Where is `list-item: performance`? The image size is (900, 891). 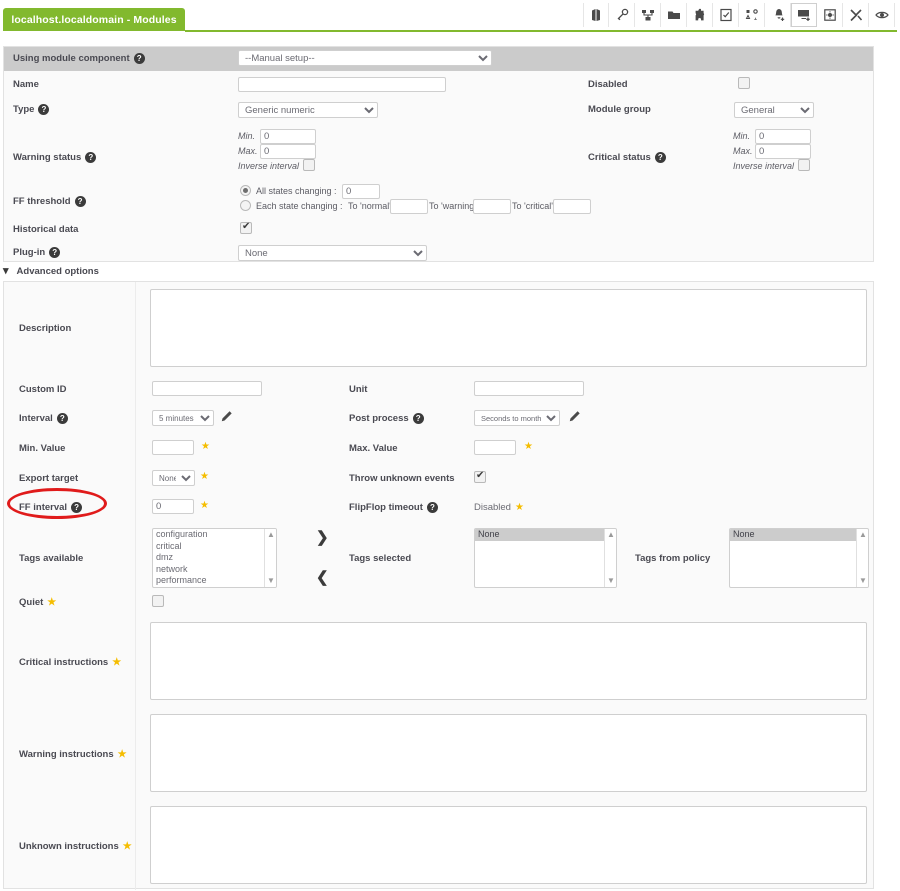
list-item: performance is located at coordinates (214, 581).